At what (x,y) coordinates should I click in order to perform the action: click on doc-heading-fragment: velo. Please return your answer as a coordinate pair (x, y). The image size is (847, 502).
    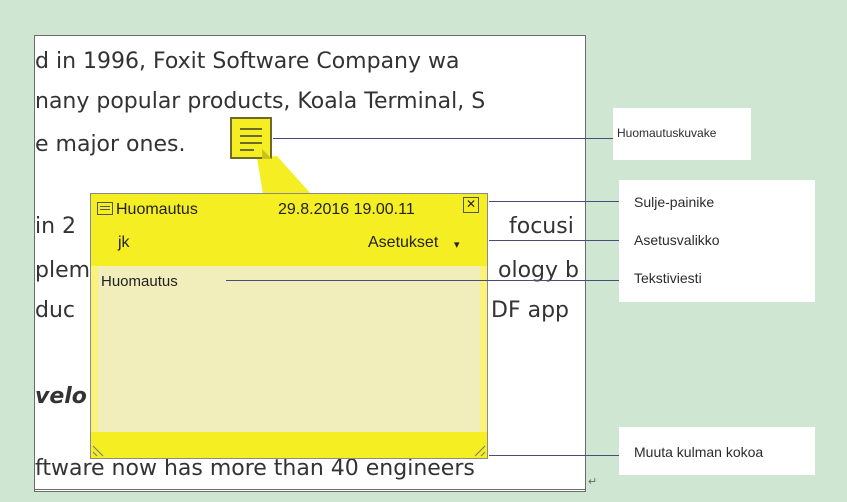
    Looking at the image, I should click on (61, 396).